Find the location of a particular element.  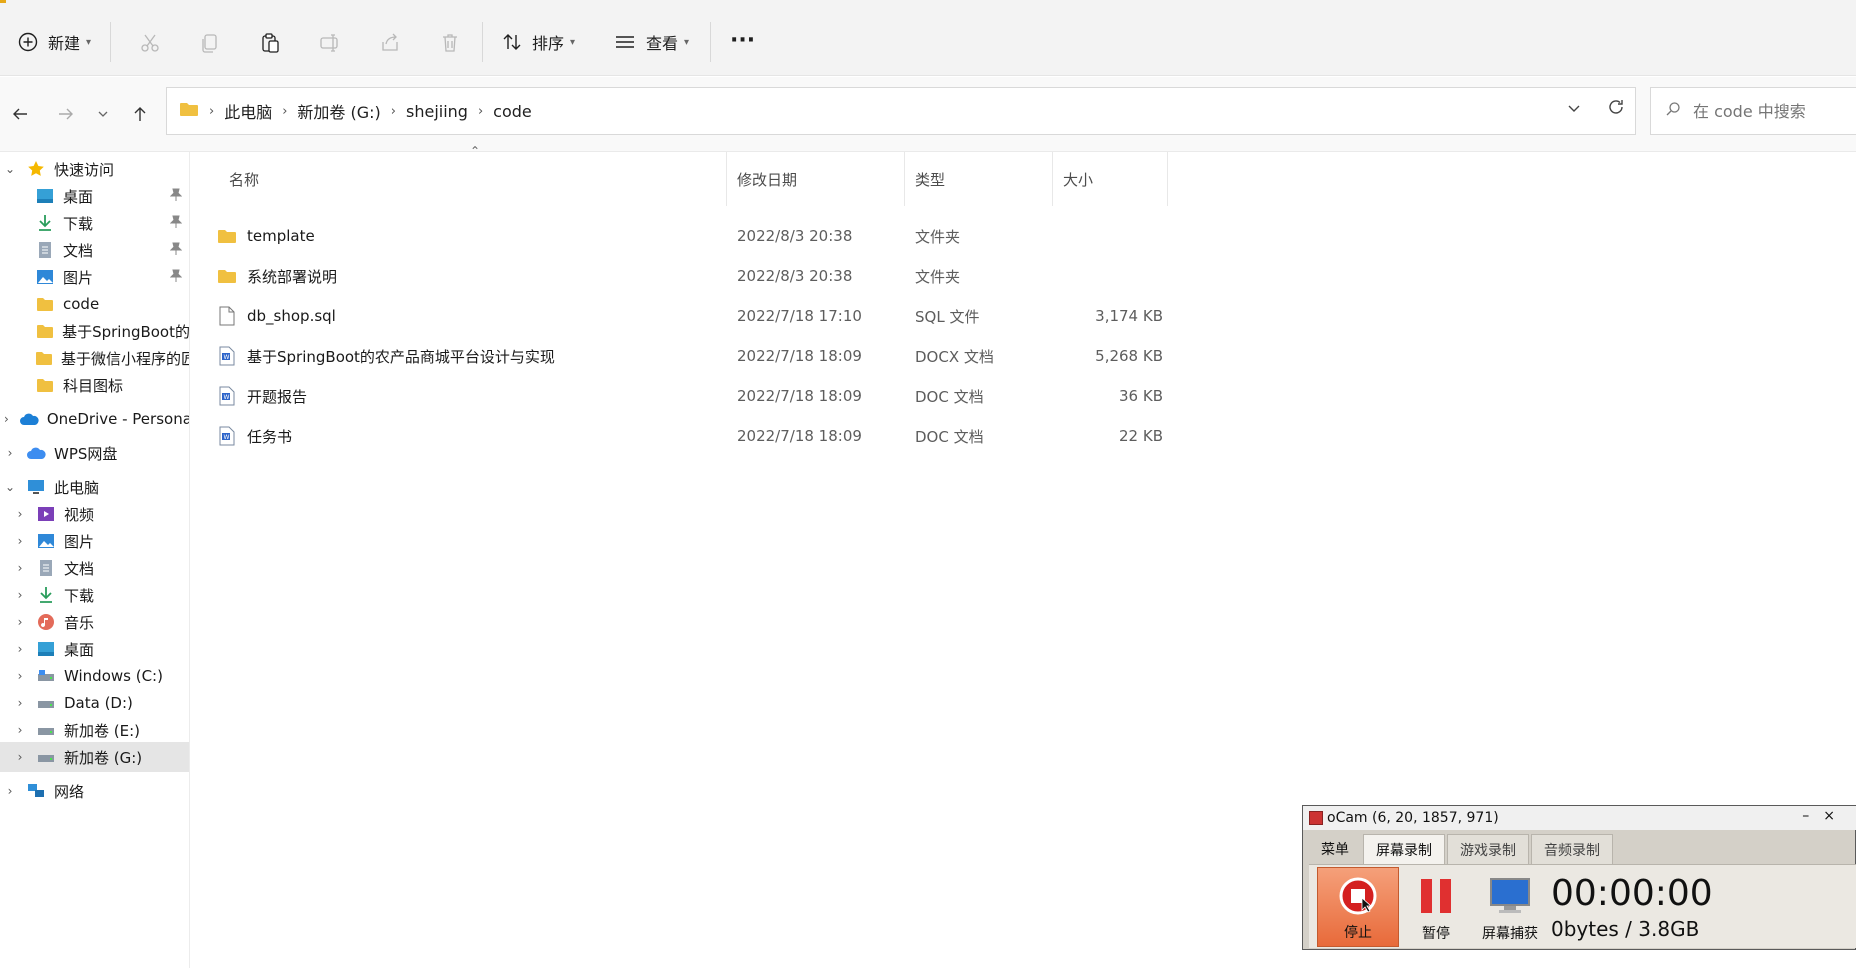

pause-button: 暂停 is located at coordinates (1436, 907).